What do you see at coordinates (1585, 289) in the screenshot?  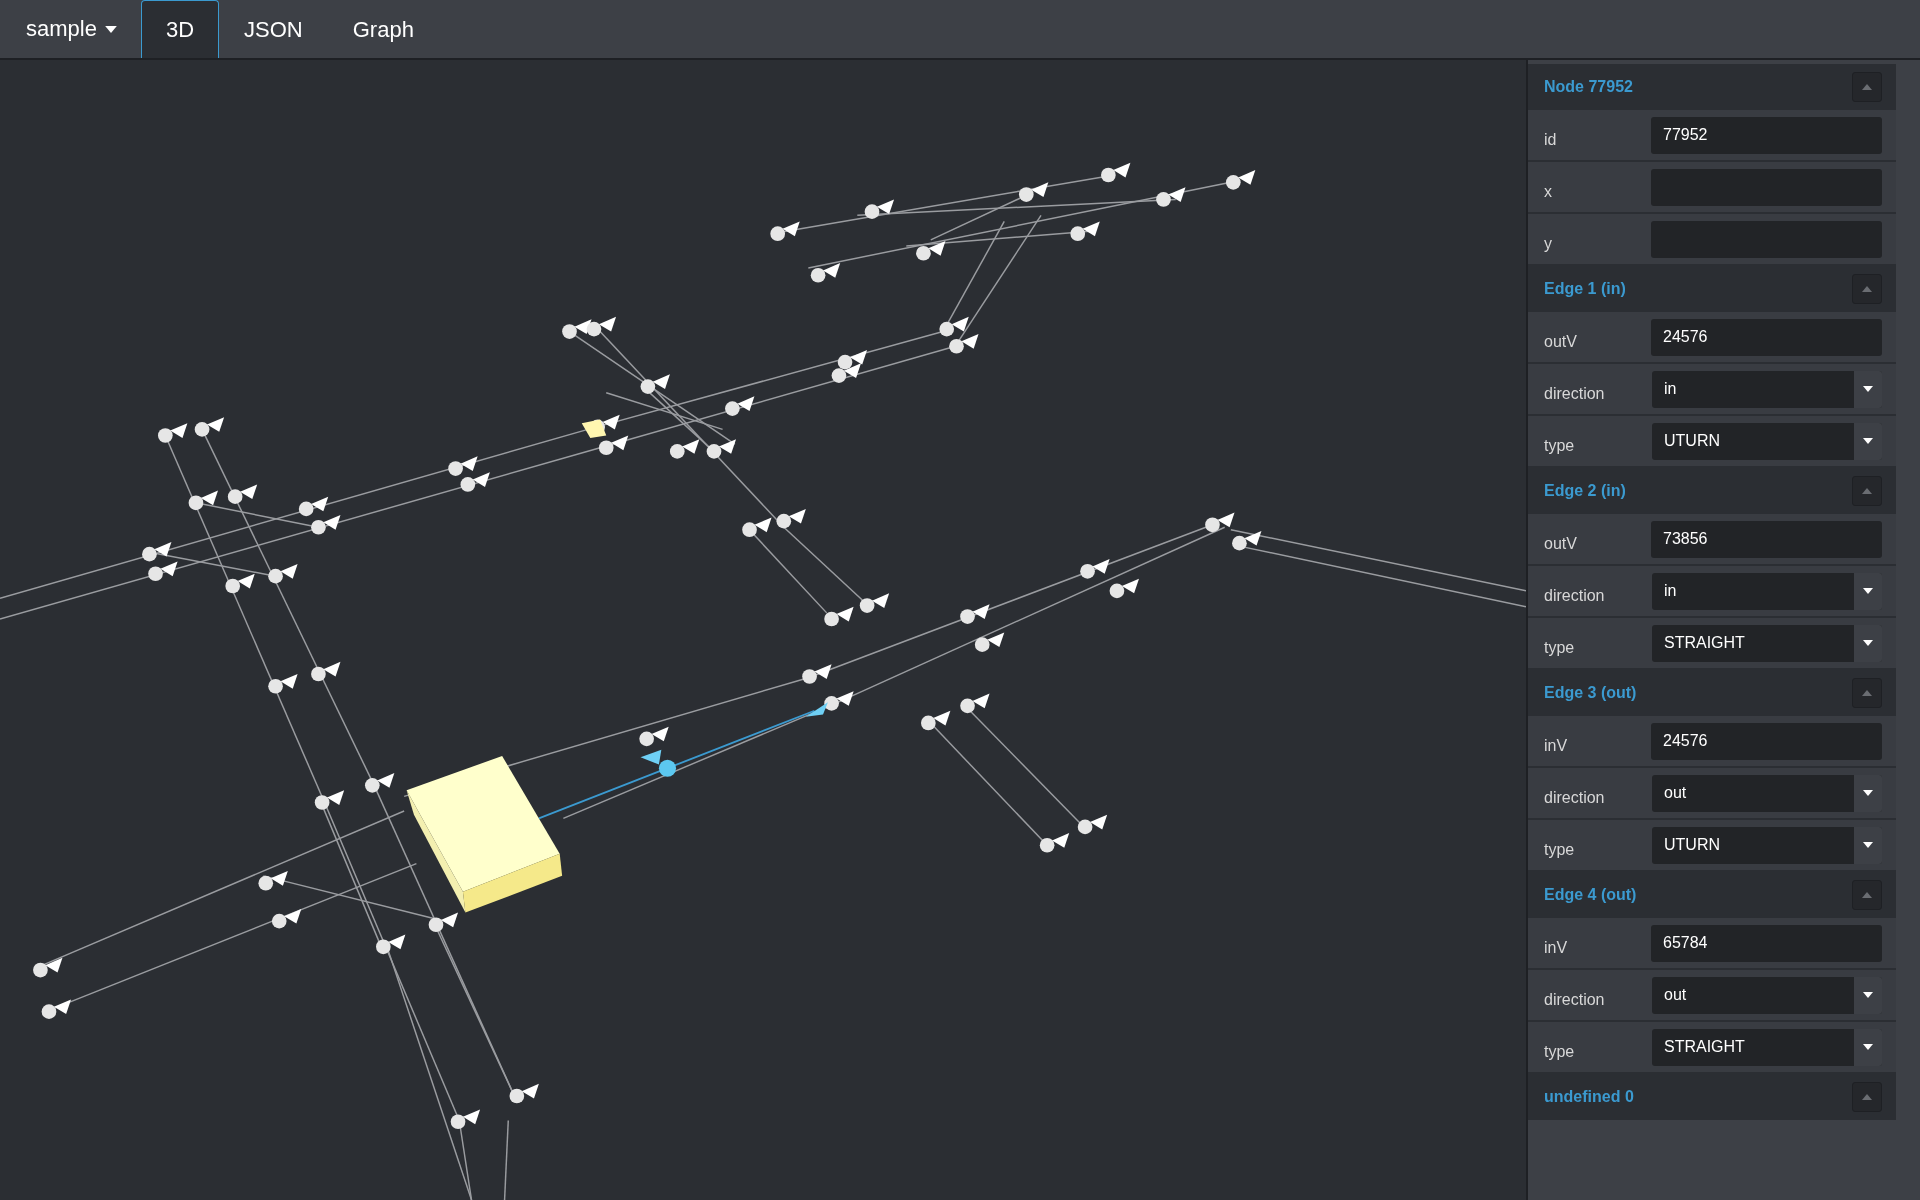 I see `section-title: Edge 1 (in)` at bounding box center [1585, 289].